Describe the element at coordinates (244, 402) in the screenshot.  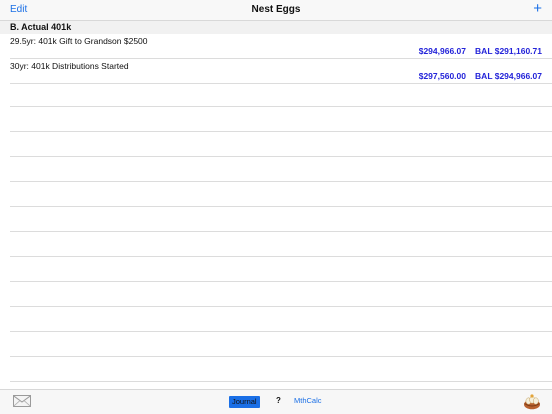
I see `journal-button: Journal` at that location.